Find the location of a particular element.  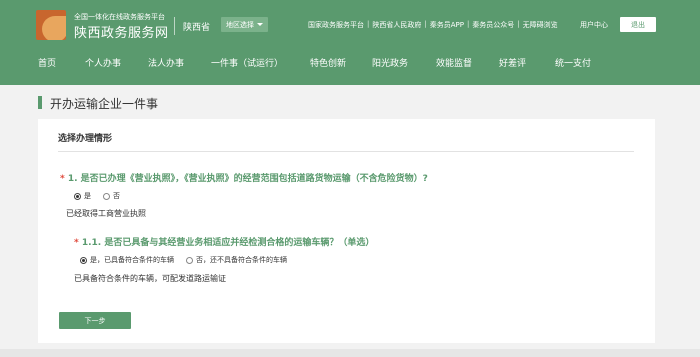

question-1-options: 是 否 is located at coordinates (103, 196).